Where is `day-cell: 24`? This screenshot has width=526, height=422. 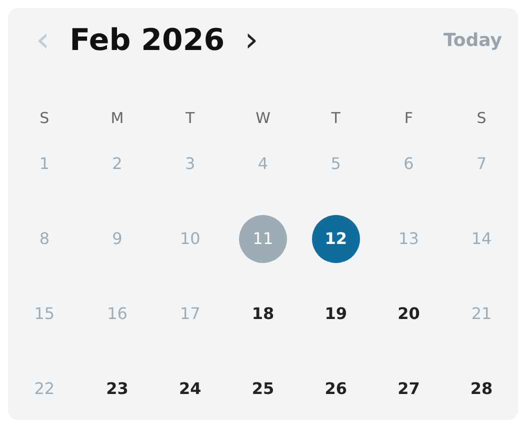
day-cell: 24 is located at coordinates (190, 389).